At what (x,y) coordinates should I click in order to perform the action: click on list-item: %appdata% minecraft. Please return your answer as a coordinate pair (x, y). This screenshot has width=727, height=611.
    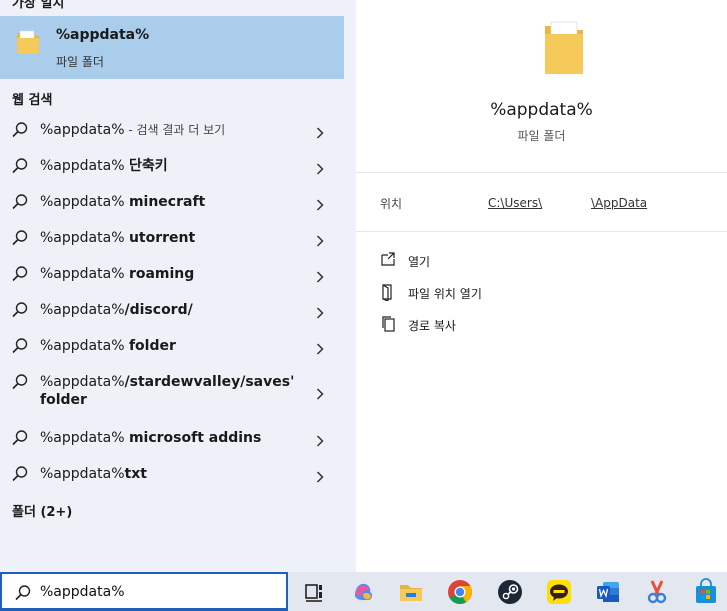
    Looking at the image, I should click on (172, 202).